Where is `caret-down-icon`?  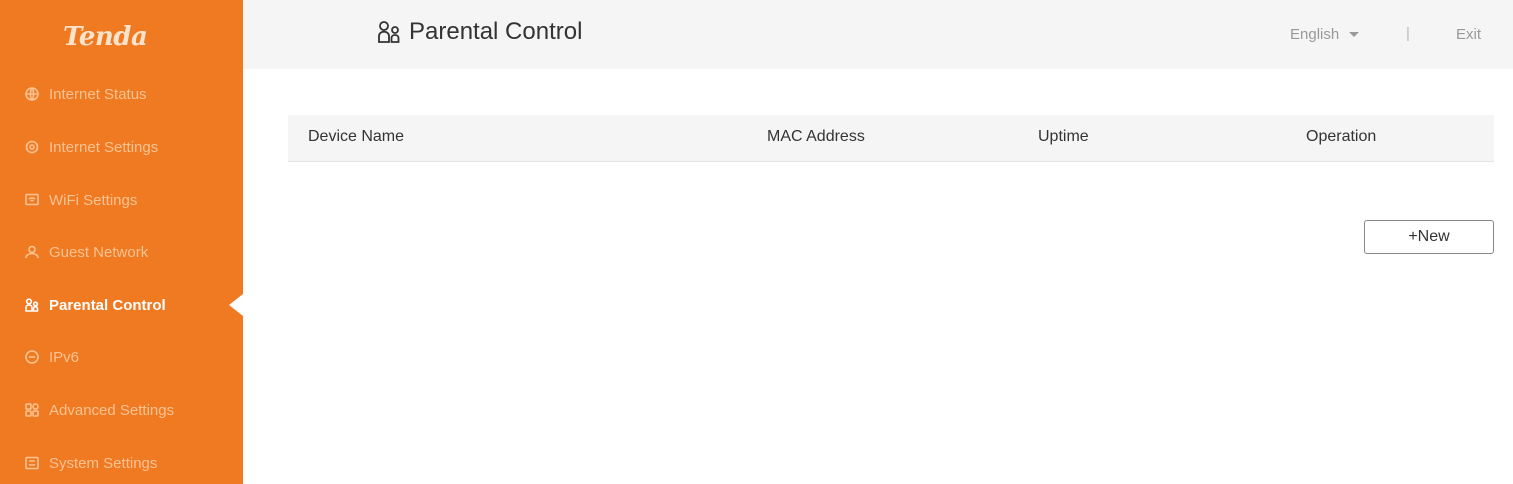 caret-down-icon is located at coordinates (1354, 34).